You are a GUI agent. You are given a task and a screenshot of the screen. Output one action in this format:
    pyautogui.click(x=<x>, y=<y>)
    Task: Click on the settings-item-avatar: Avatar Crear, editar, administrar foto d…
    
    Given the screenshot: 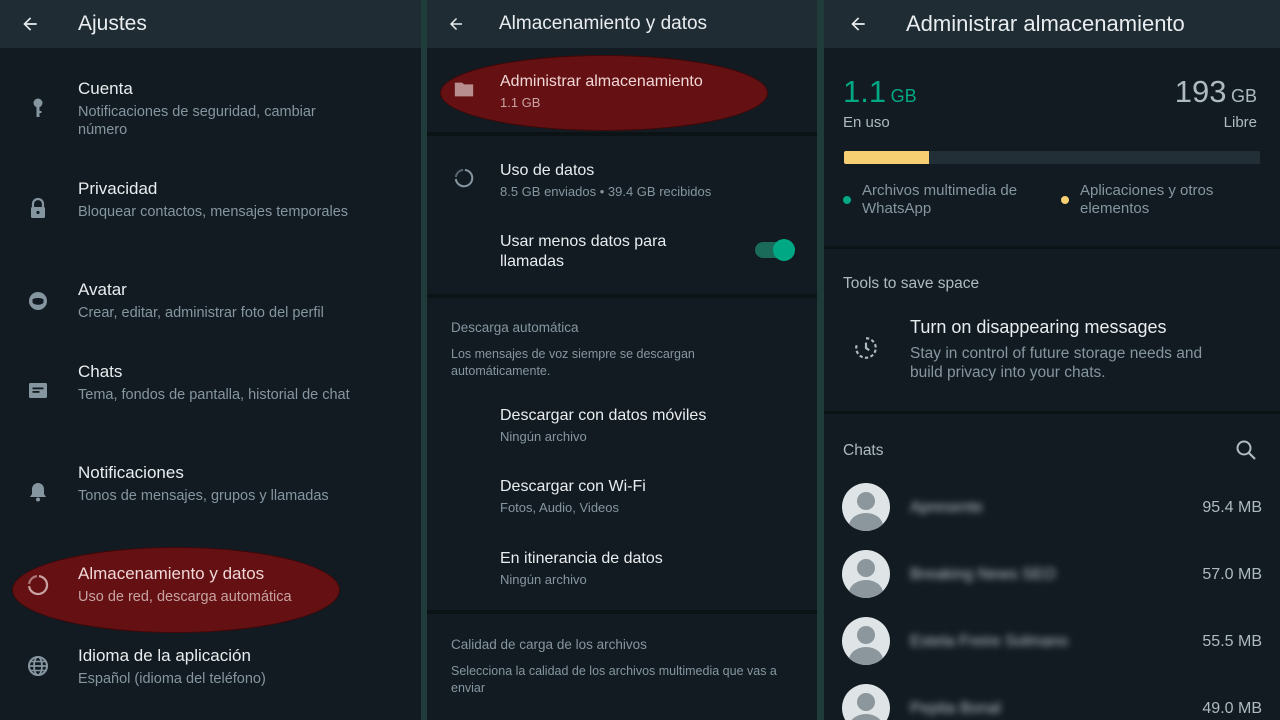 What is the action you would take?
    pyautogui.click(x=210, y=304)
    